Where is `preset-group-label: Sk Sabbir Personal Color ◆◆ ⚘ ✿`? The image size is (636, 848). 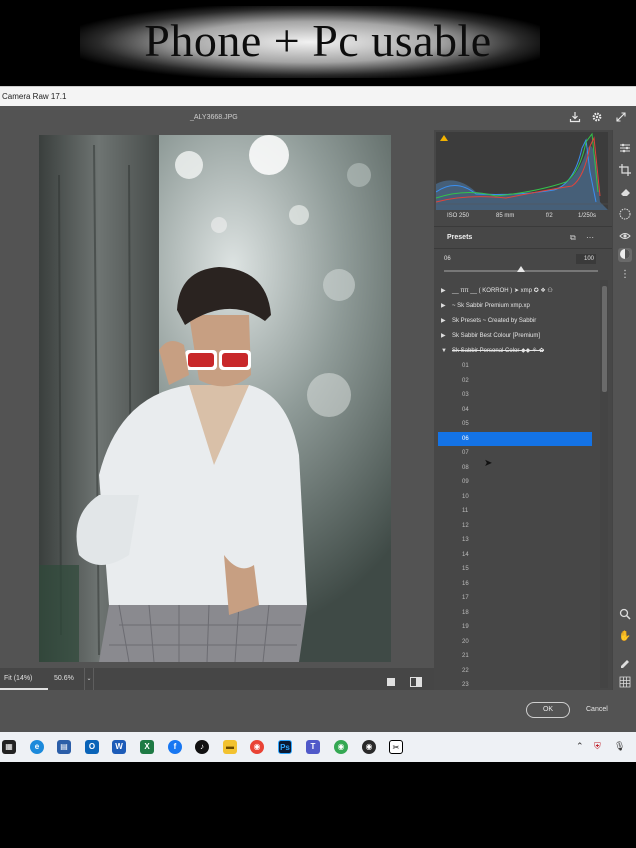
preset-group-label: Sk Sabbir Personal Color ◆◆ ⚘ ✿ is located at coordinates (498, 351).